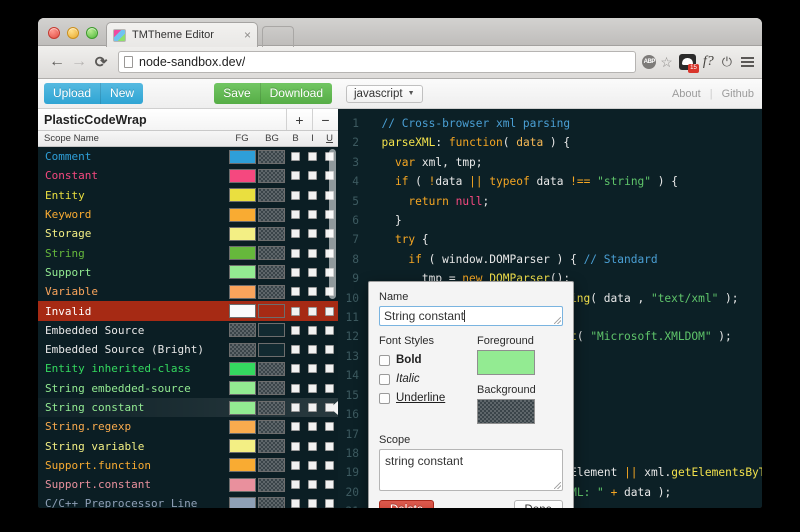 Image resolution: width=800 pixels, height=532 pixels. What do you see at coordinates (188, 311) in the screenshot?
I see `scope-row: Invalid` at bounding box center [188, 311].